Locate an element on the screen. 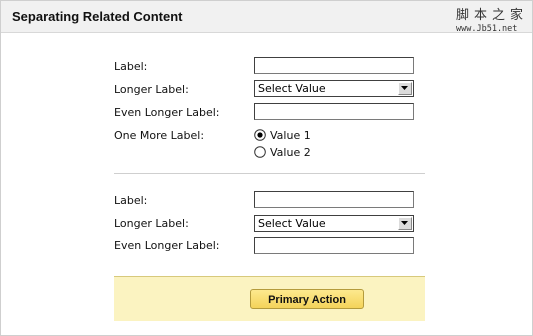 This screenshot has width=533, height=336. label-1-section-2: Label: is located at coordinates (131, 200).